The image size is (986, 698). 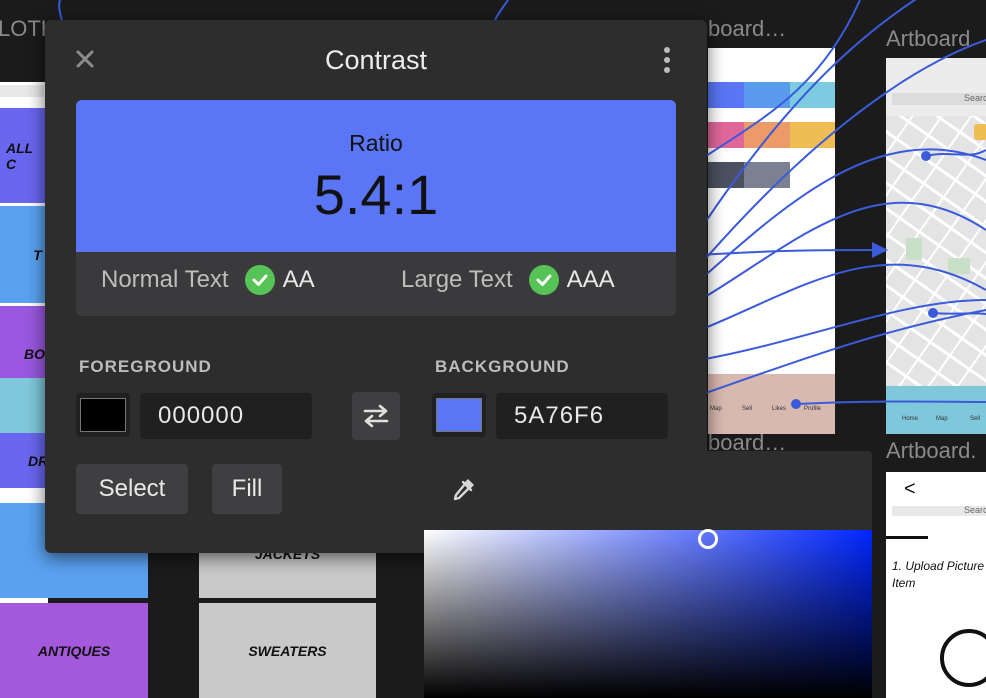 What do you see at coordinates (132, 489) in the screenshot?
I see `select-button: Select` at bounding box center [132, 489].